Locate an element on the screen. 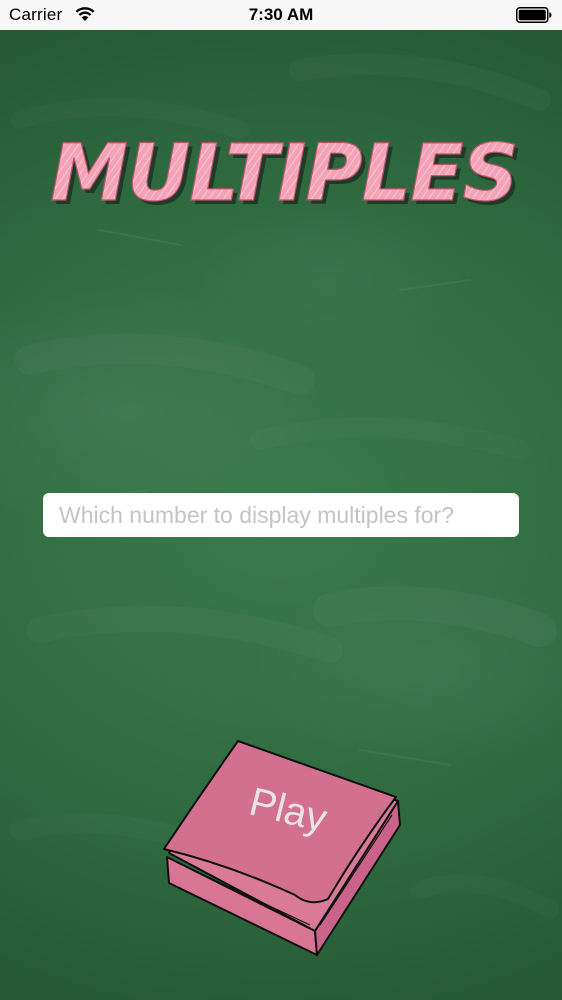  notepad-icon: Play is located at coordinates (282, 848).